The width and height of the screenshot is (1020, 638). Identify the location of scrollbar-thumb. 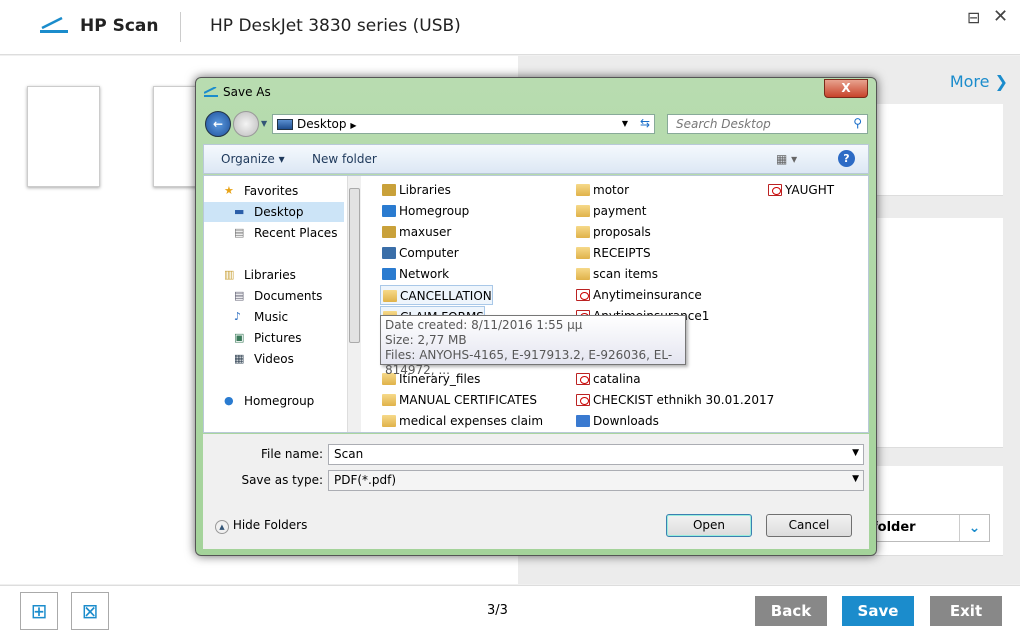
(354, 265).